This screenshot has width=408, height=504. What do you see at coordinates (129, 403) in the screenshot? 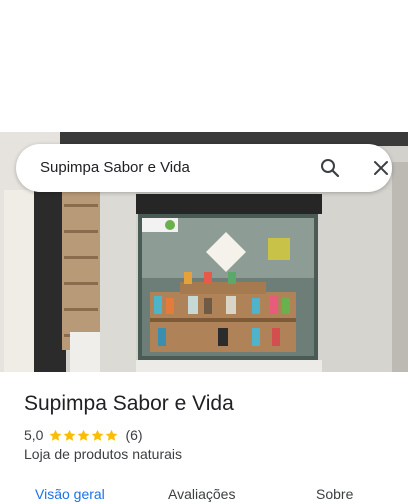
I see `place-title: Supimpa Sabor e Vida` at bounding box center [129, 403].